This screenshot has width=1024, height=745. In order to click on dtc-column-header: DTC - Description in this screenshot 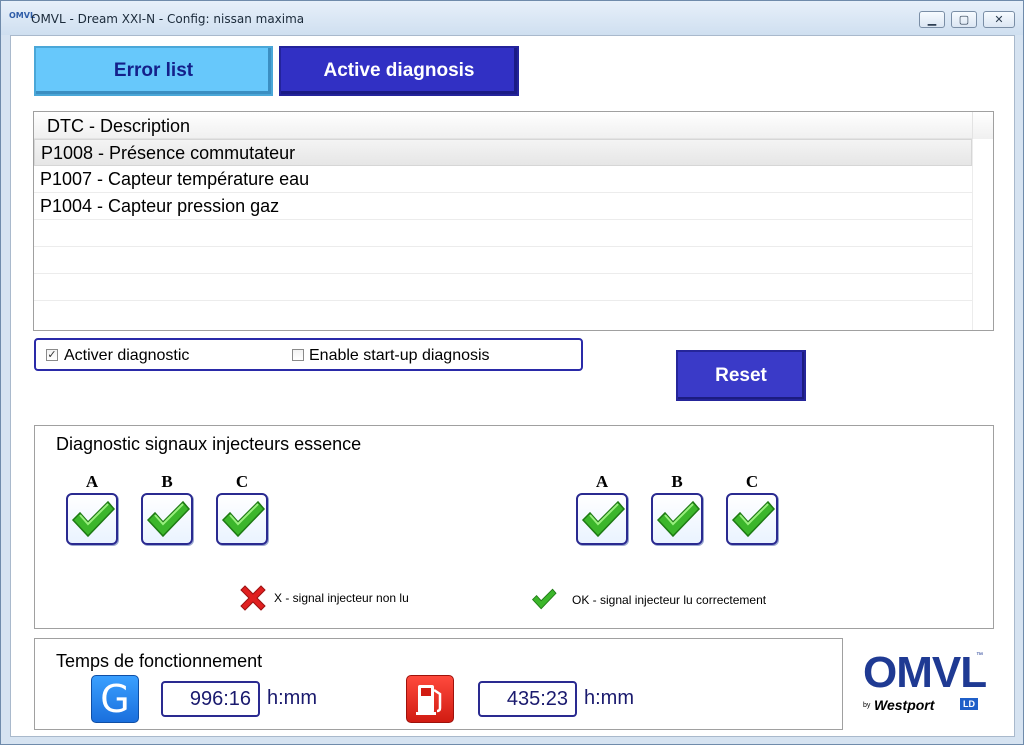, I will do `click(503, 125)`.